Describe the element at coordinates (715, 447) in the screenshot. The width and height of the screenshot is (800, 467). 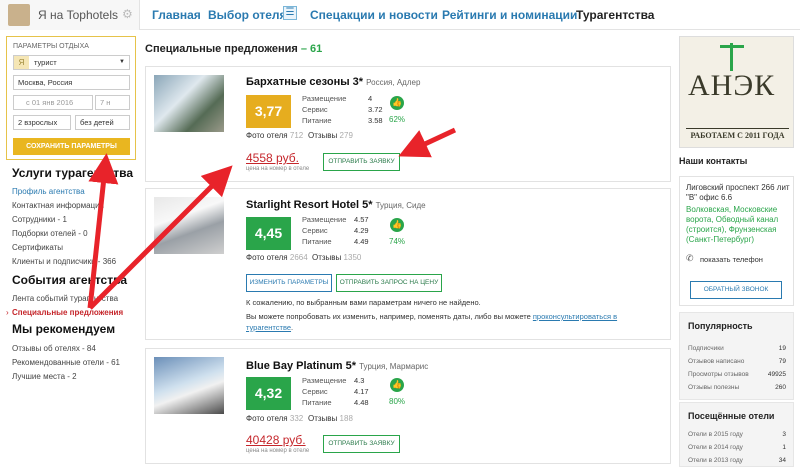
I see `stat-label: Отели в 2014 году` at that location.